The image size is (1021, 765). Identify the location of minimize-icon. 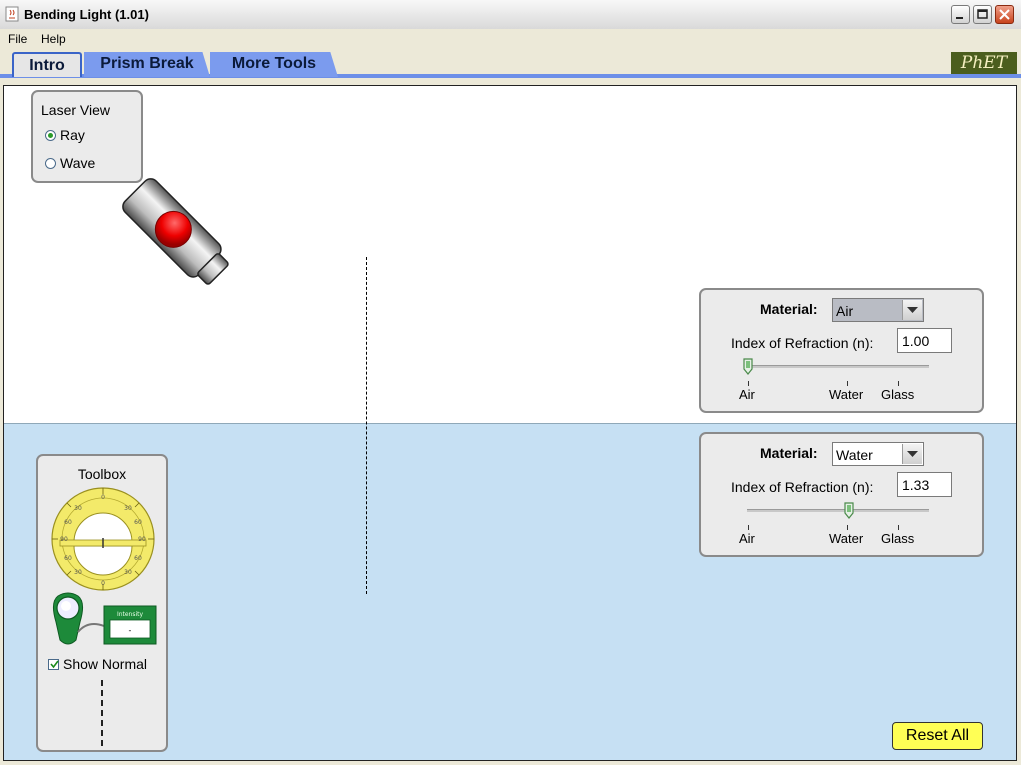
(959, 18).